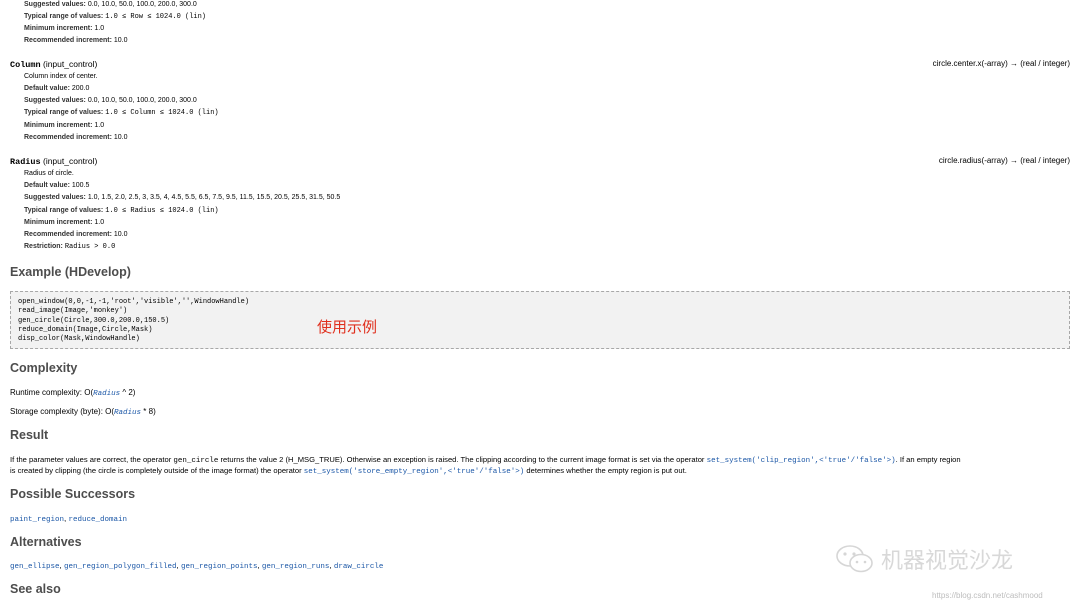 Image resolution: width=1080 pixels, height=607 pixels. What do you see at coordinates (37, 520) in the screenshot?
I see `successor-link: paint_region` at bounding box center [37, 520].